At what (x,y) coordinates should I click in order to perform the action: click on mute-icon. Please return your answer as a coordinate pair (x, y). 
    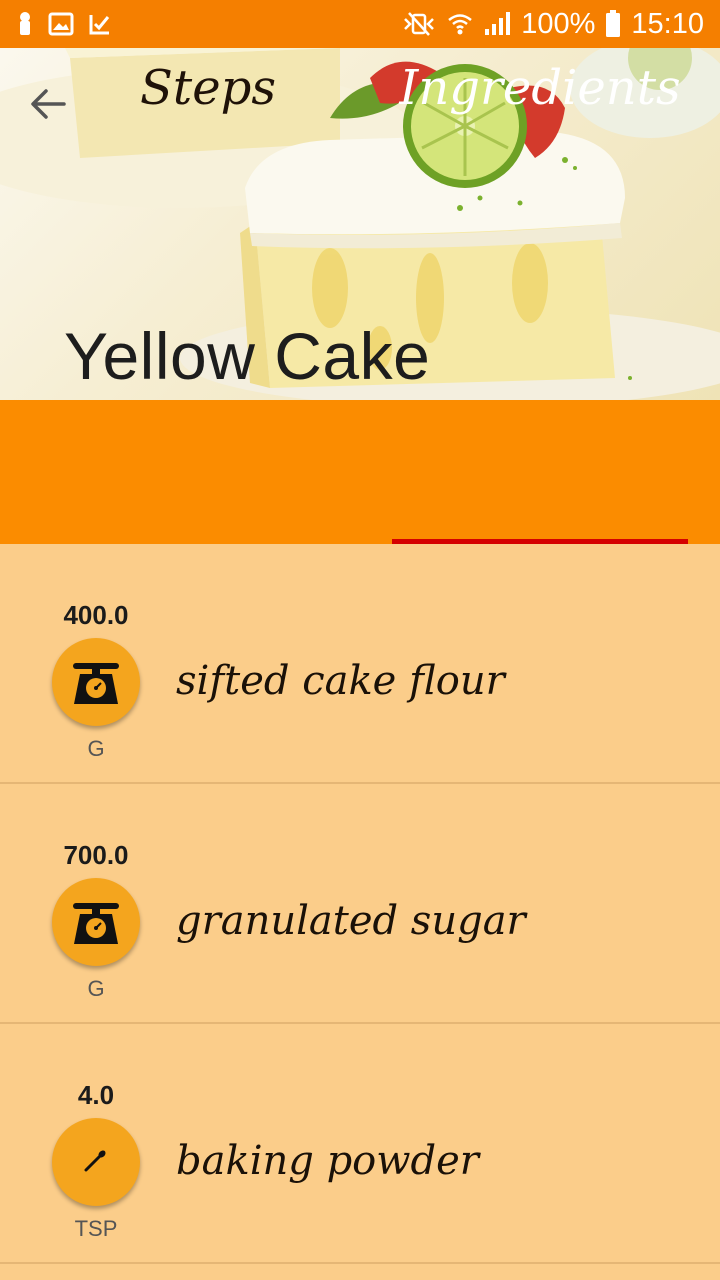
    Looking at the image, I should click on (419, 24).